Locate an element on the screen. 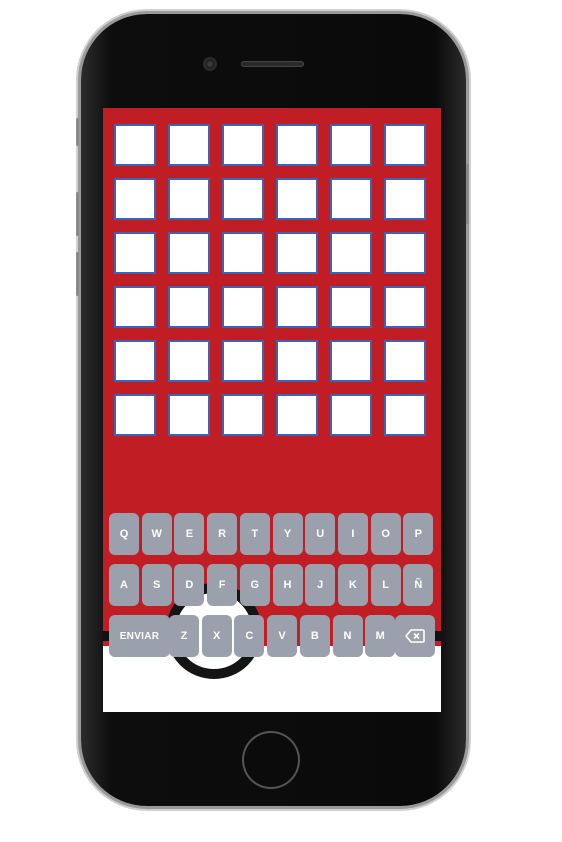 The height and width of the screenshot is (842, 562). key-f: F is located at coordinates (222, 585).